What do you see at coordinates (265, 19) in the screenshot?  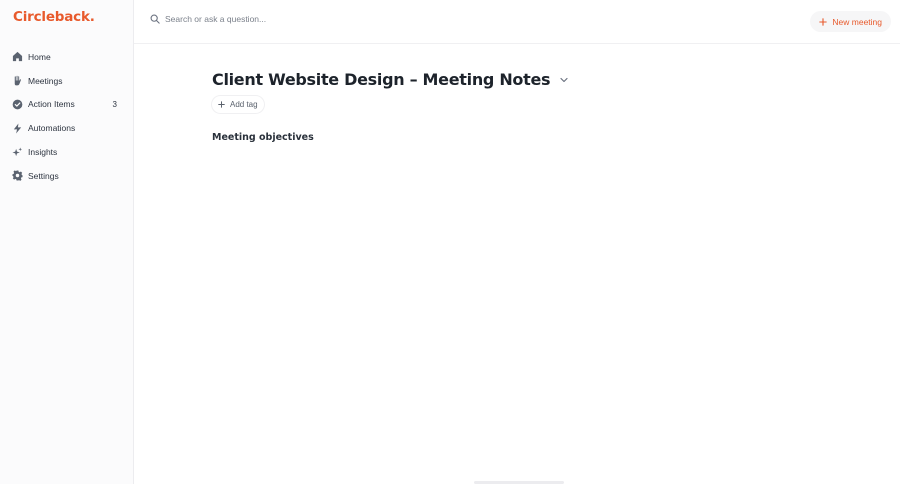 I see `search-input` at bounding box center [265, 19].